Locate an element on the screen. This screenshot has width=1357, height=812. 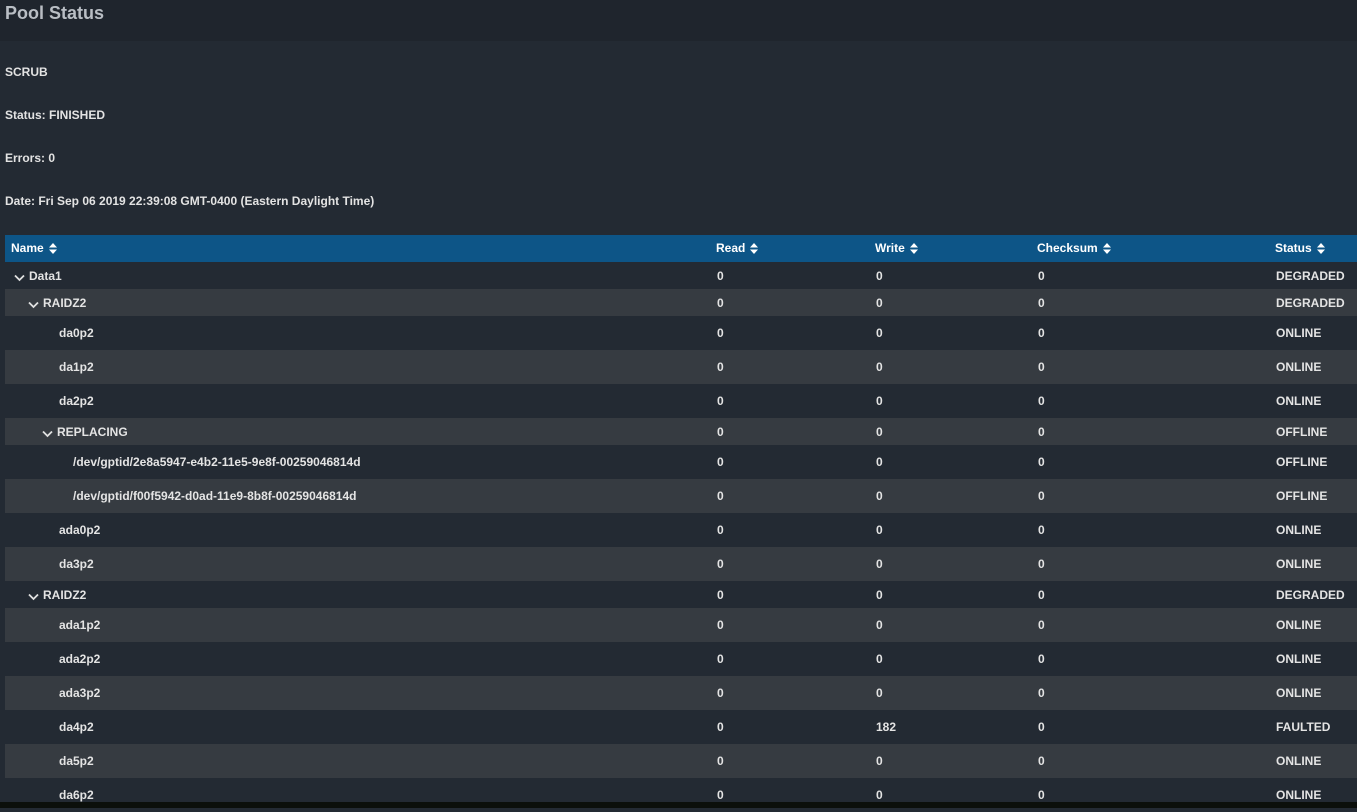
device-name: Data1 is located at coordinates (45, 275).